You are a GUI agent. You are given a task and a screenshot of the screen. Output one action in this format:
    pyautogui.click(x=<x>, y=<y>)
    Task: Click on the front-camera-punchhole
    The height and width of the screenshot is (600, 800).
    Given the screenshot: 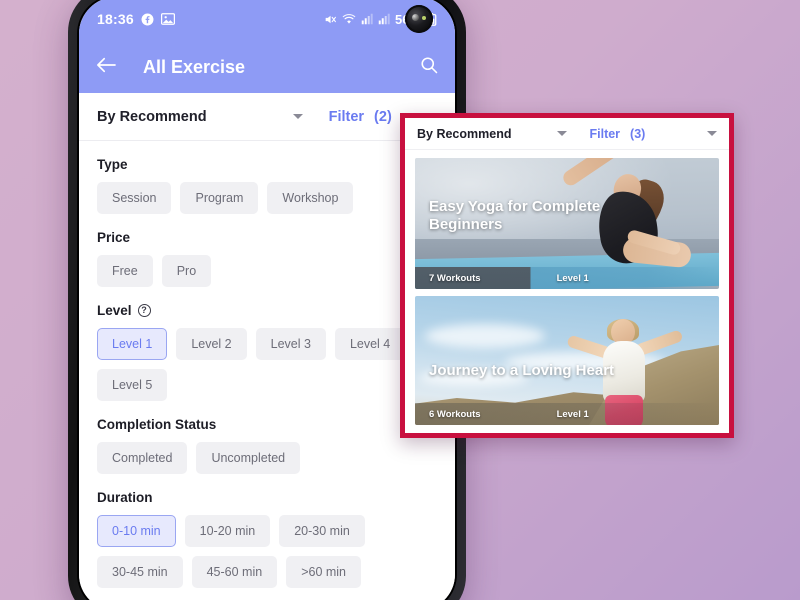 What is the action you would take?
    pyautogui.click(x=419, y=19)
    